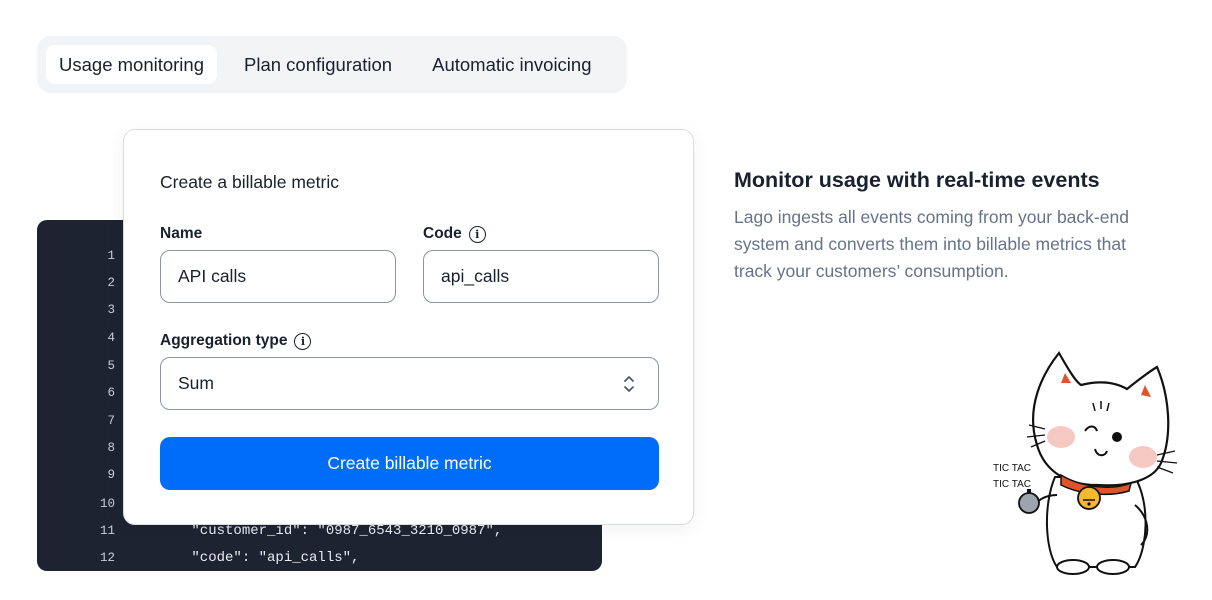 This screenshot has width=1212, height=600. I want to click on line-number: 11, so click(107, 530).